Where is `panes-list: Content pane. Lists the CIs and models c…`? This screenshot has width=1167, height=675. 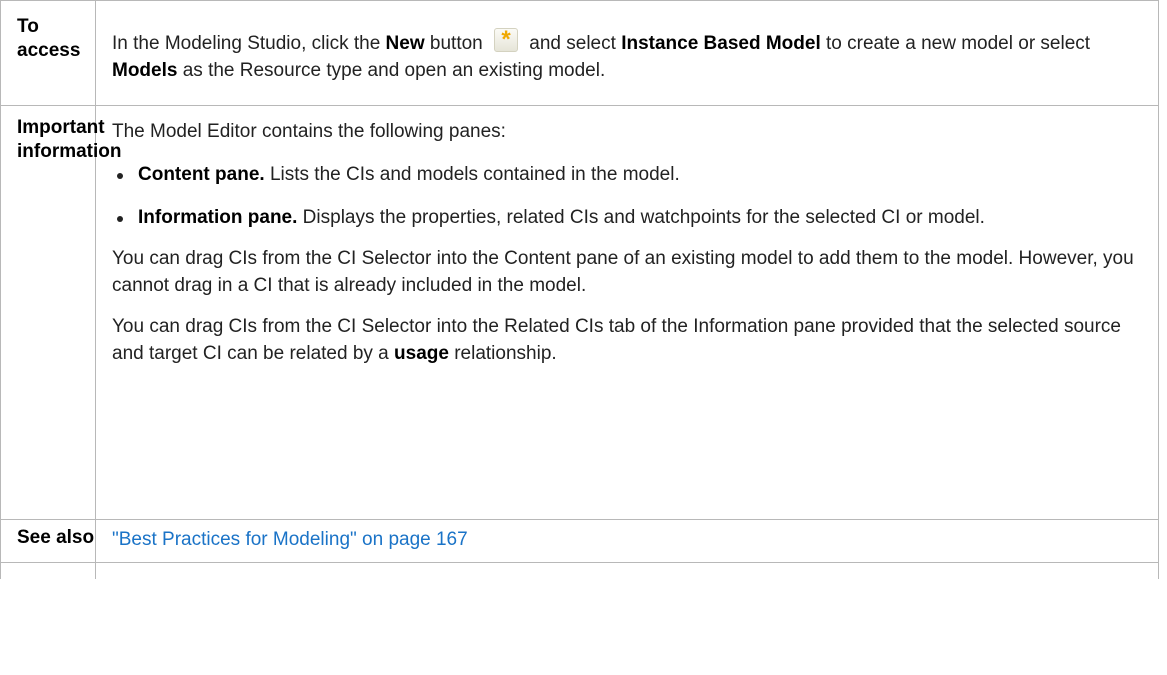 panes-list: Content pane. Lists the CIs and models c… is located at coordinates (626, 196).